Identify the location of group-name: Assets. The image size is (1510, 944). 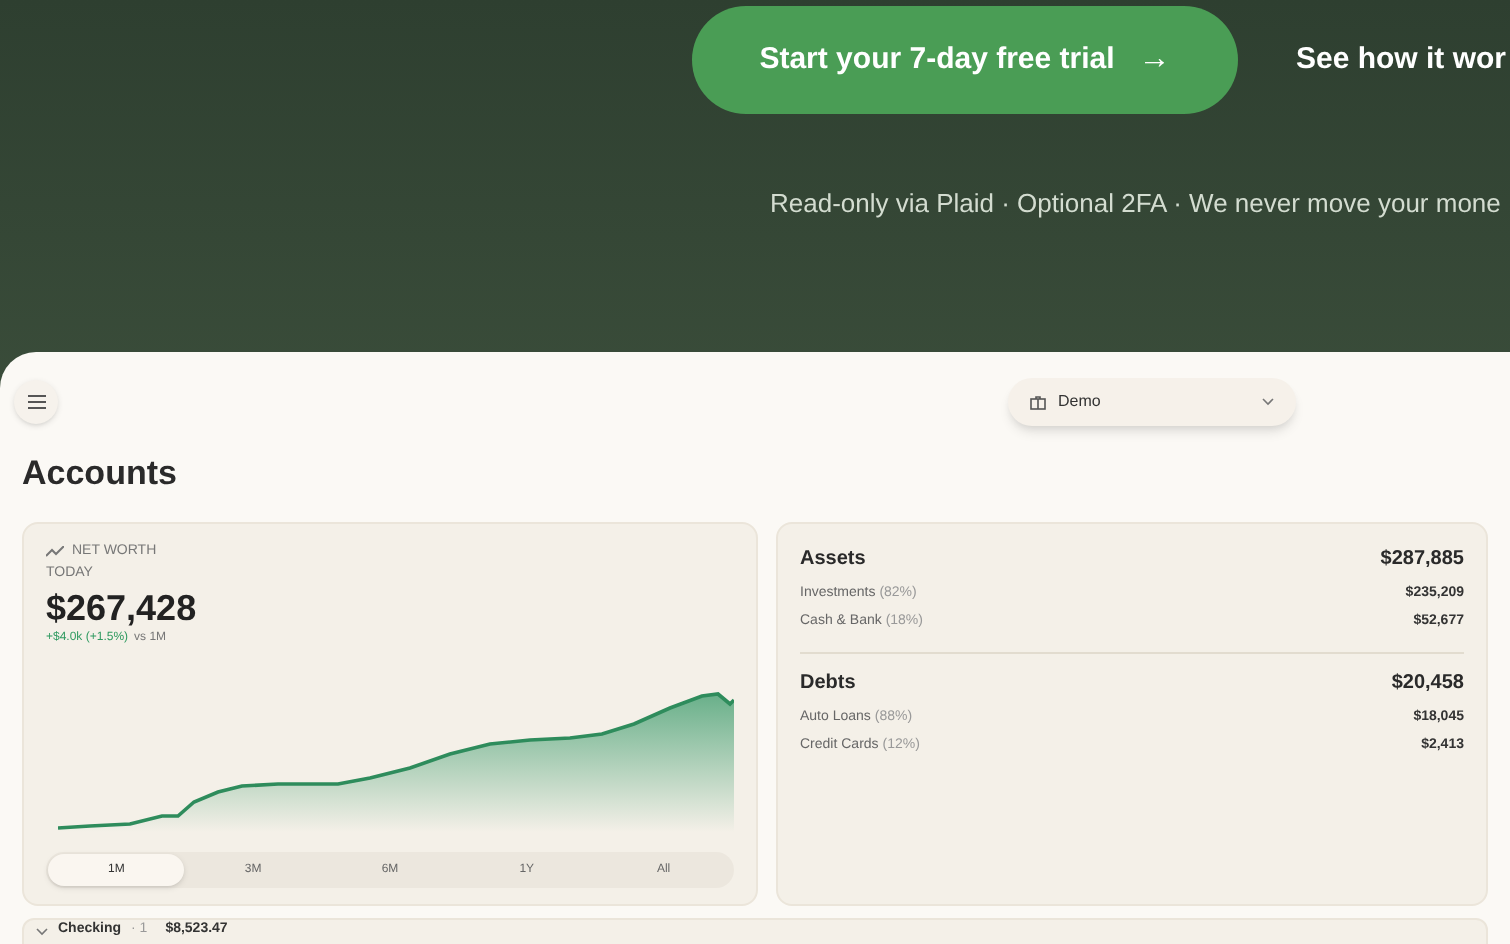
(833, 559).